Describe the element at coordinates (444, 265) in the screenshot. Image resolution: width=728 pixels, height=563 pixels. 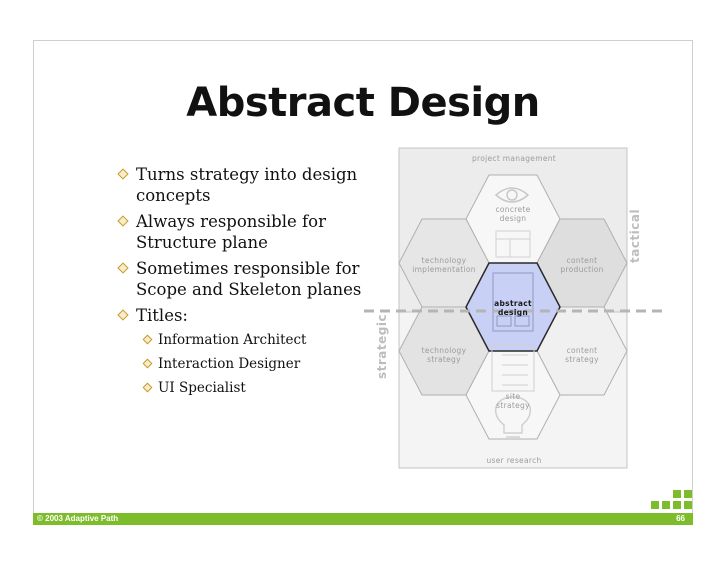
I see `label-technology-implementation: technology implementation` at that location.